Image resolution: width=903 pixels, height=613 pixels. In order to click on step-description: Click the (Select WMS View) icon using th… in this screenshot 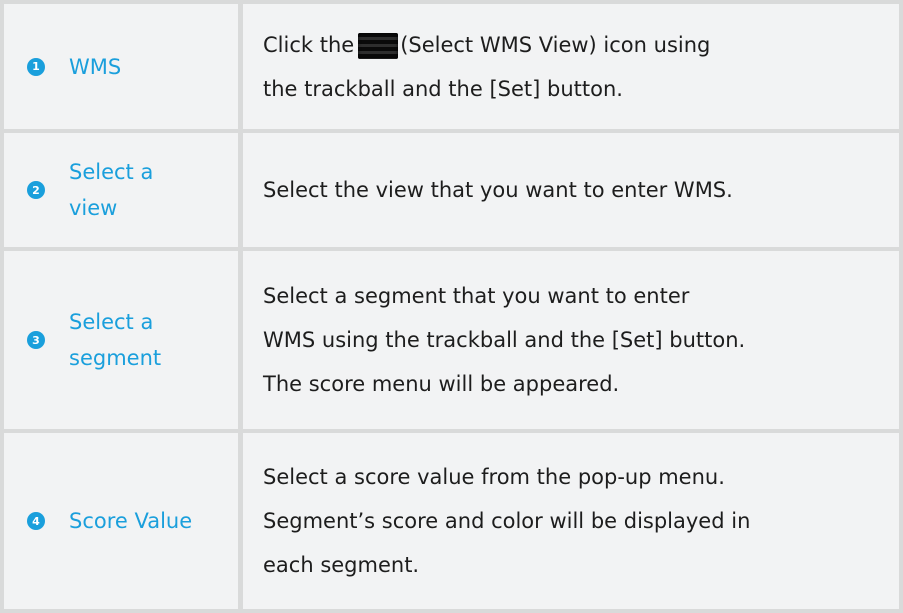, I will do `click(483, 67)`.